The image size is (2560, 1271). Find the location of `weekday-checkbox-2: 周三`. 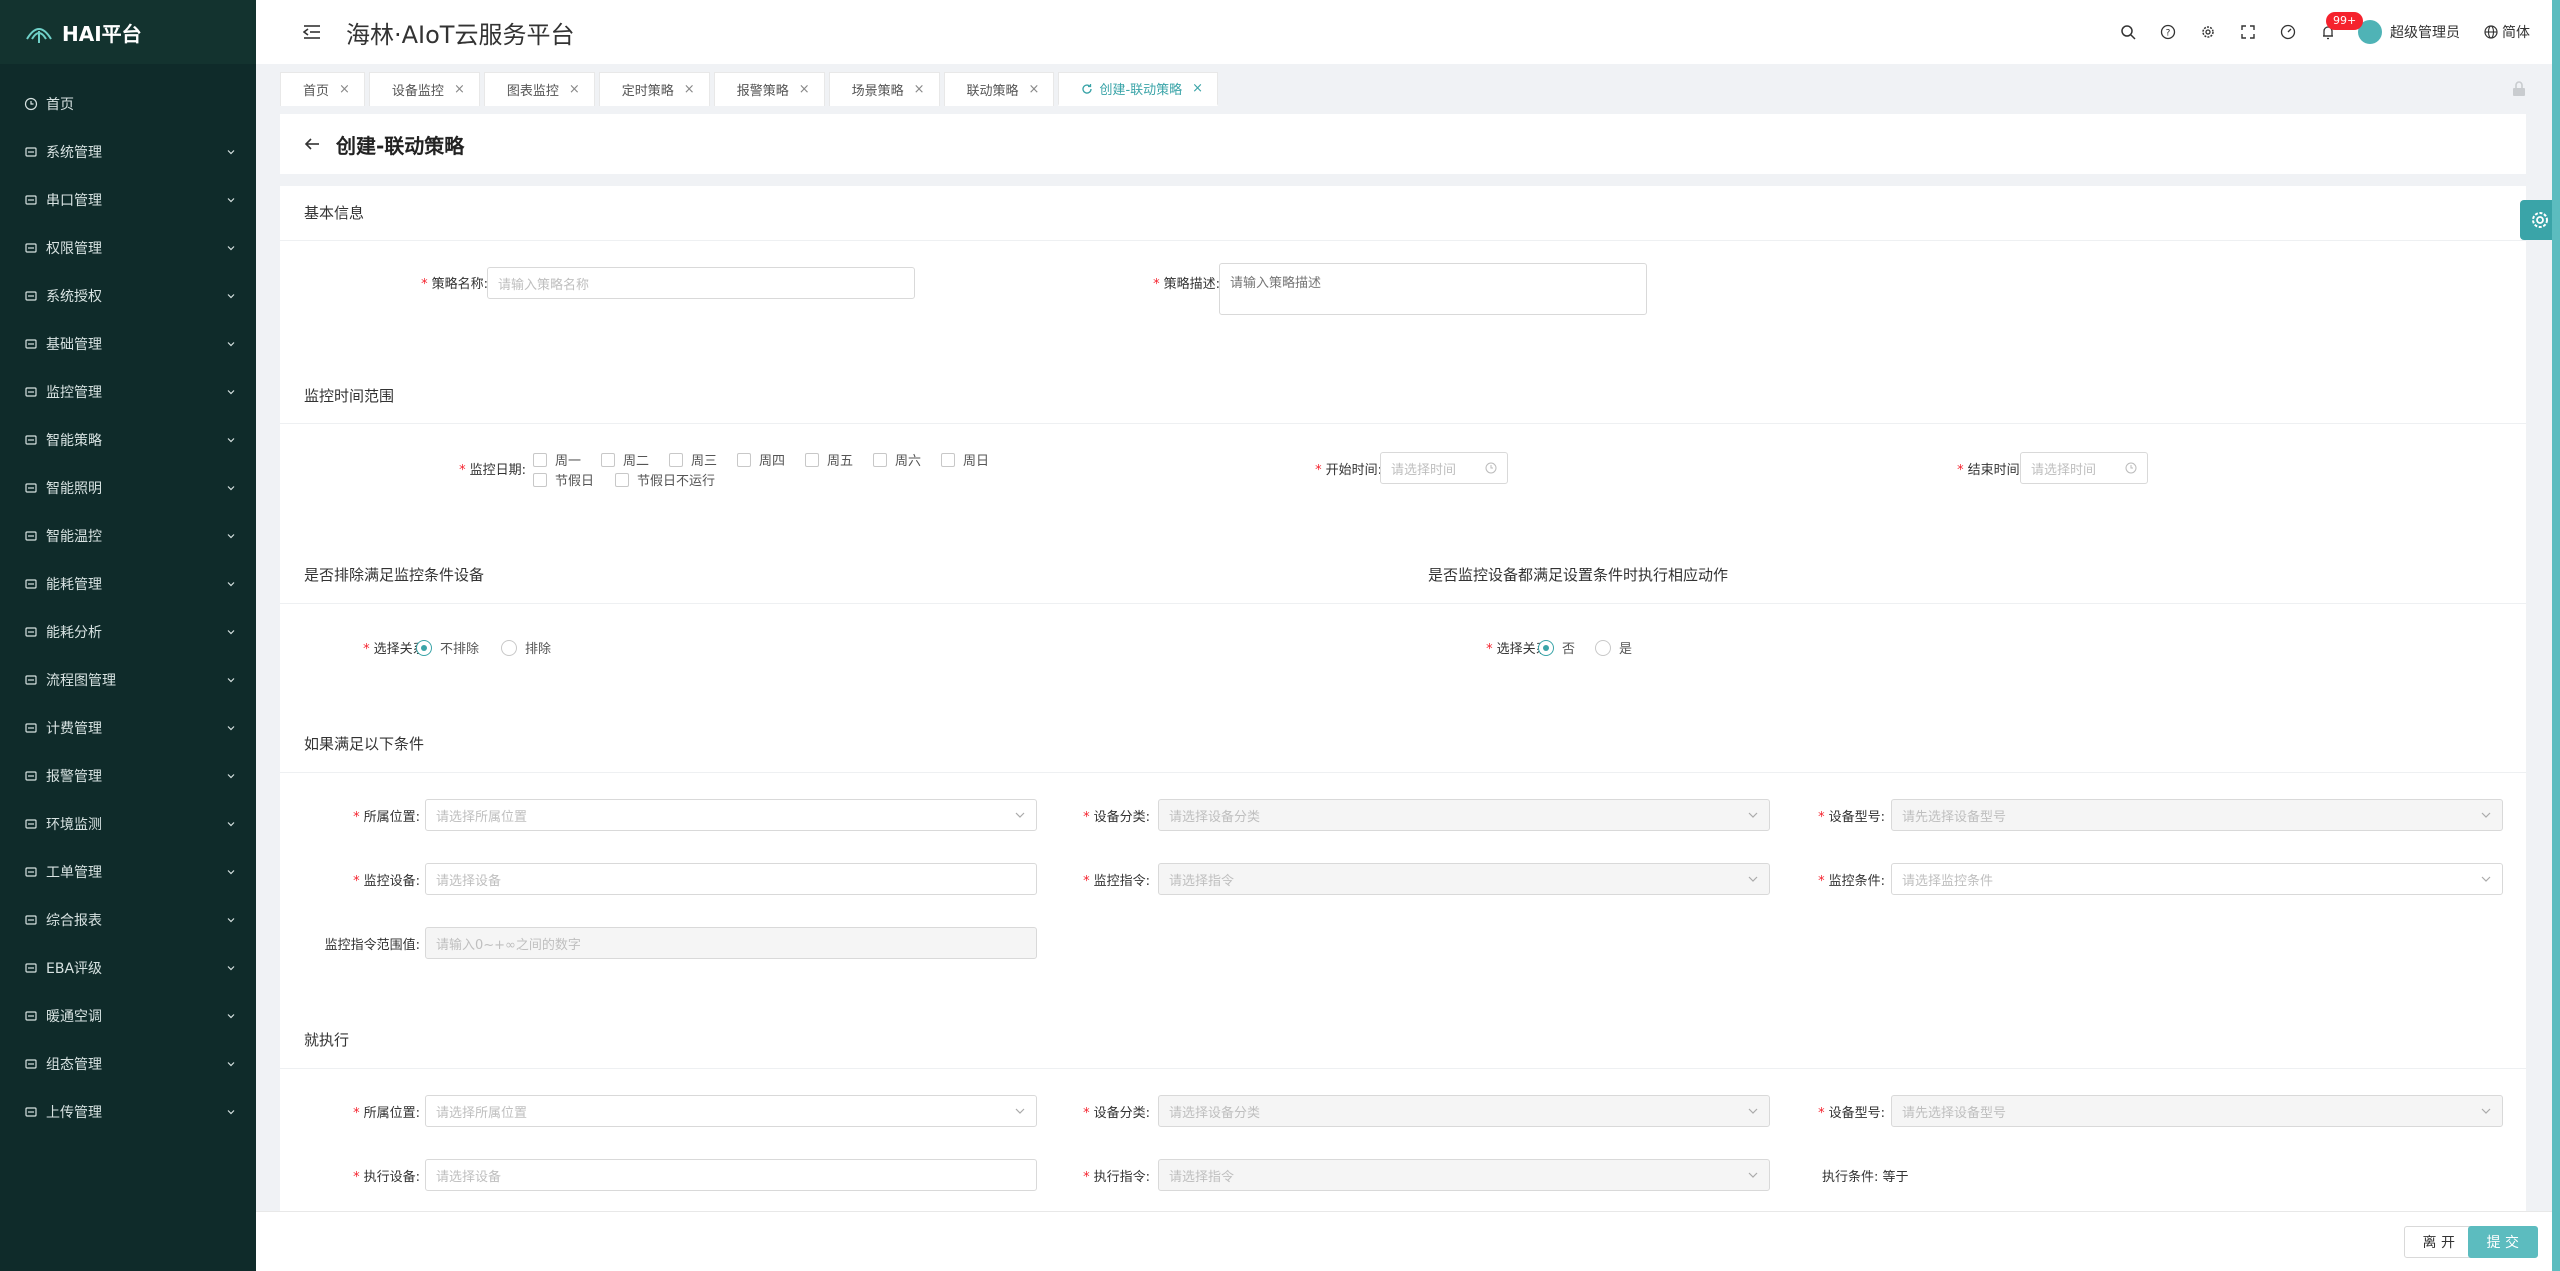

weekday-checkbox-2: 周三 is located at coordinates (693, 459).